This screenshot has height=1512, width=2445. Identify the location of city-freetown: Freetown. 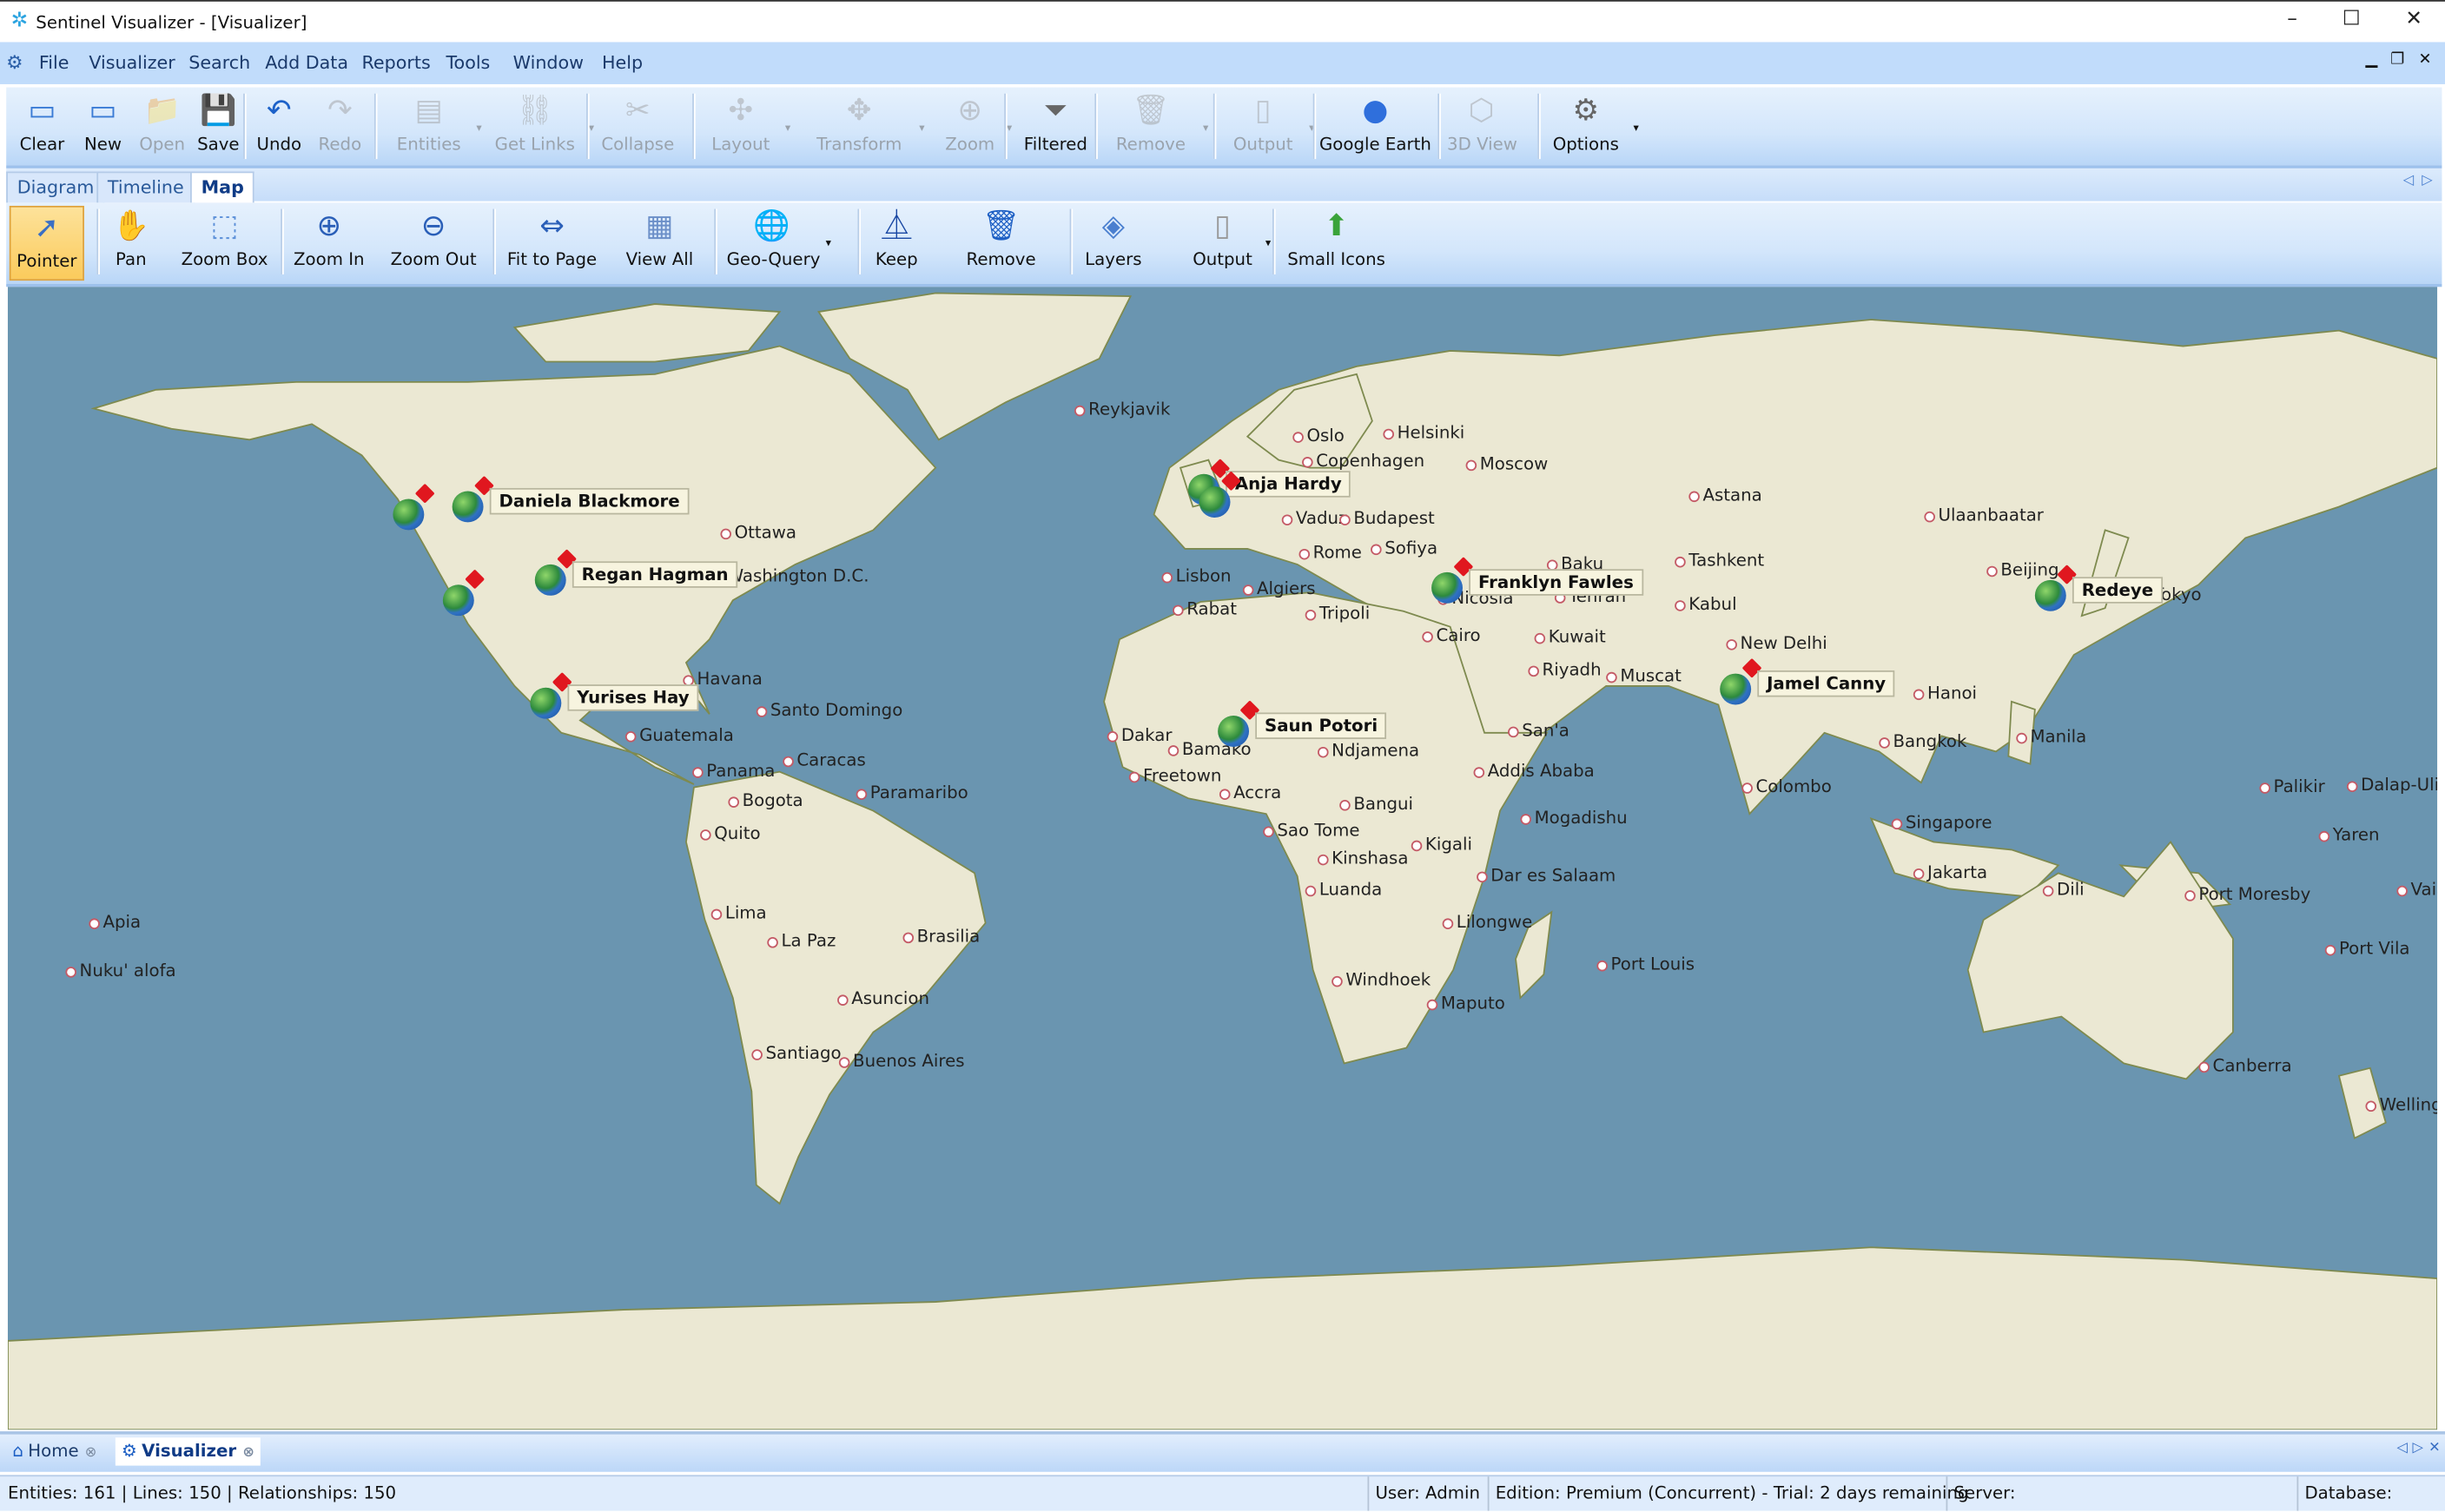
(1174, 776).